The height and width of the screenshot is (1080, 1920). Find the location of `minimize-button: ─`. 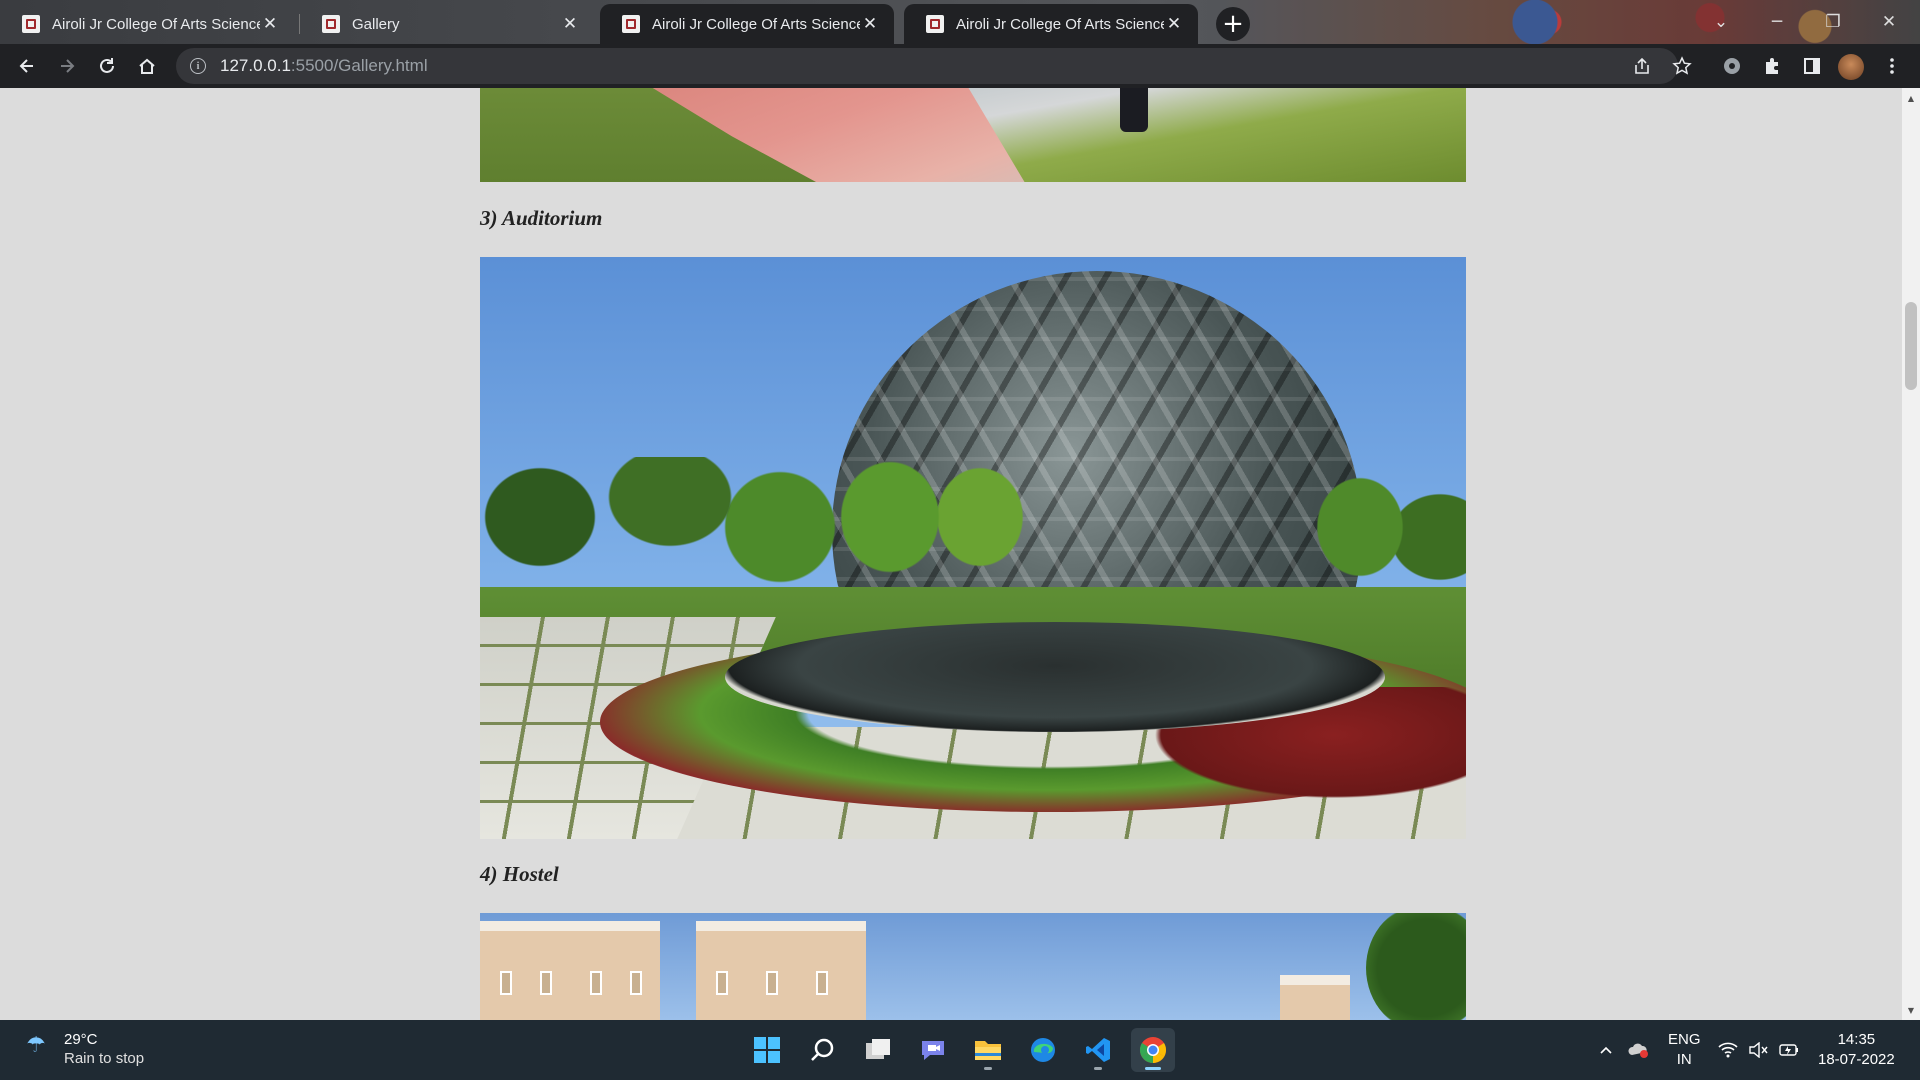

minimize-button: ─ is located at coordinates (1777, 22).